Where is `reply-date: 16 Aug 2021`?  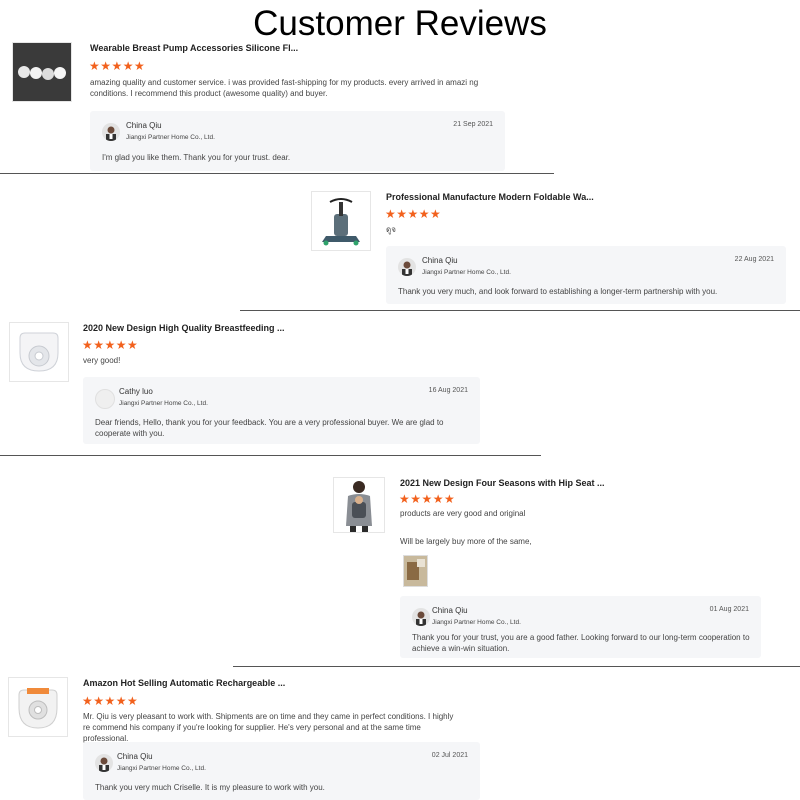 reply-date: 16 Aug 2021 is located at coordinates (448, 390).